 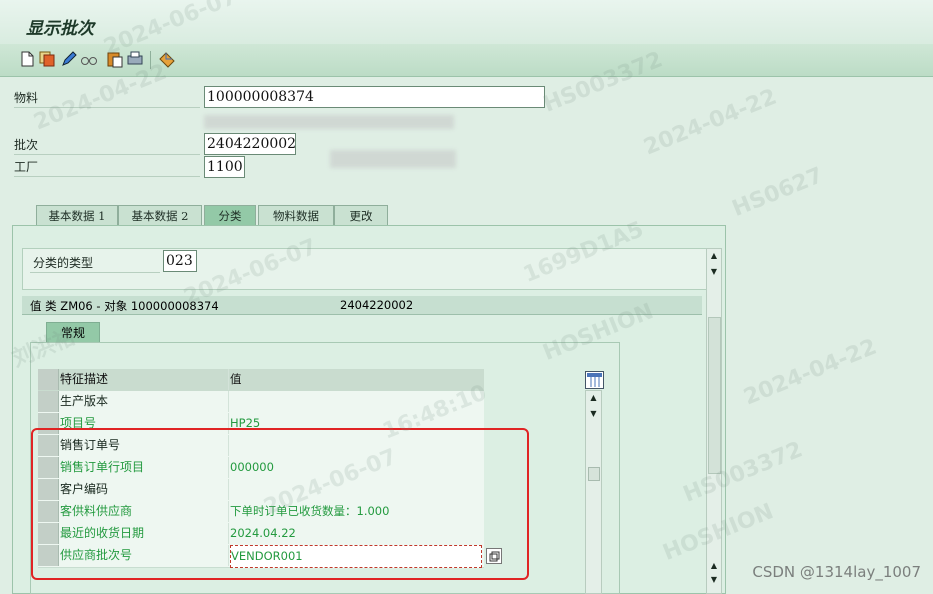 What do you see at coordinates (115, 59) in the screenshot?
I see `paste-icon` at bounding box center [115, 59].